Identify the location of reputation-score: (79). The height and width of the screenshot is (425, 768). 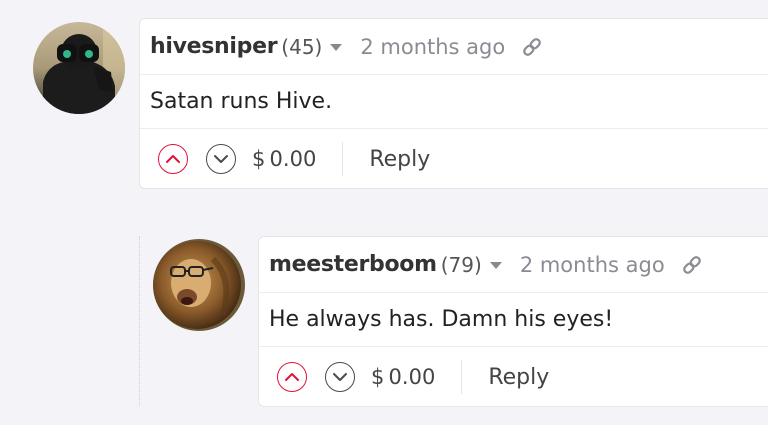
(461, 264).